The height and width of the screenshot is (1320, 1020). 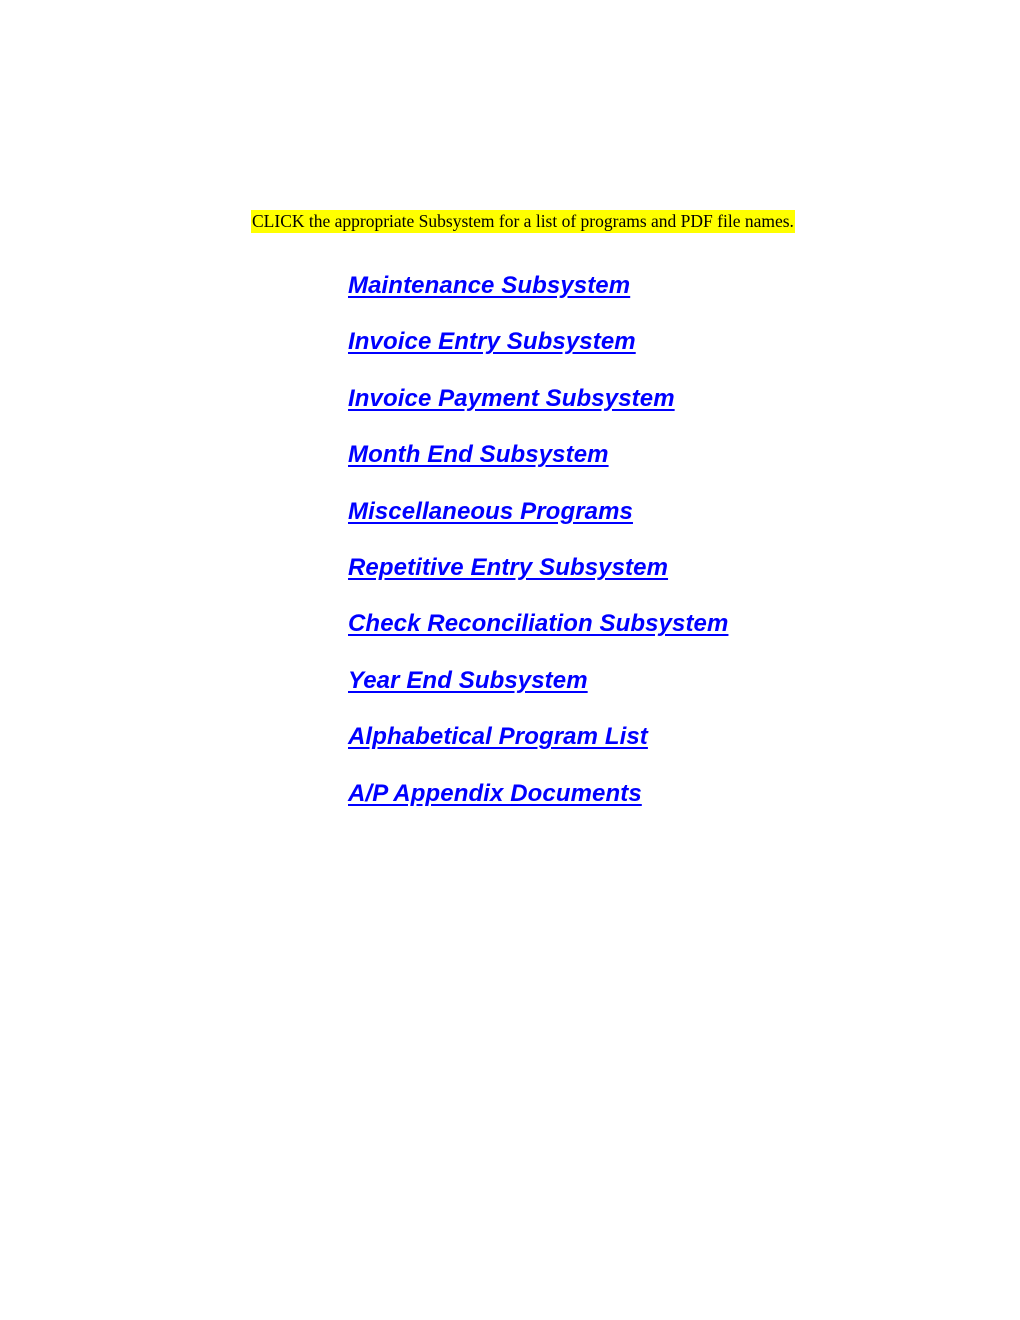 What do you see at coordinates (498, 737) in the screenshot?
I see `link-alphabetical-program-list: Alphabetical Program List` at bounding box center [498, 737].